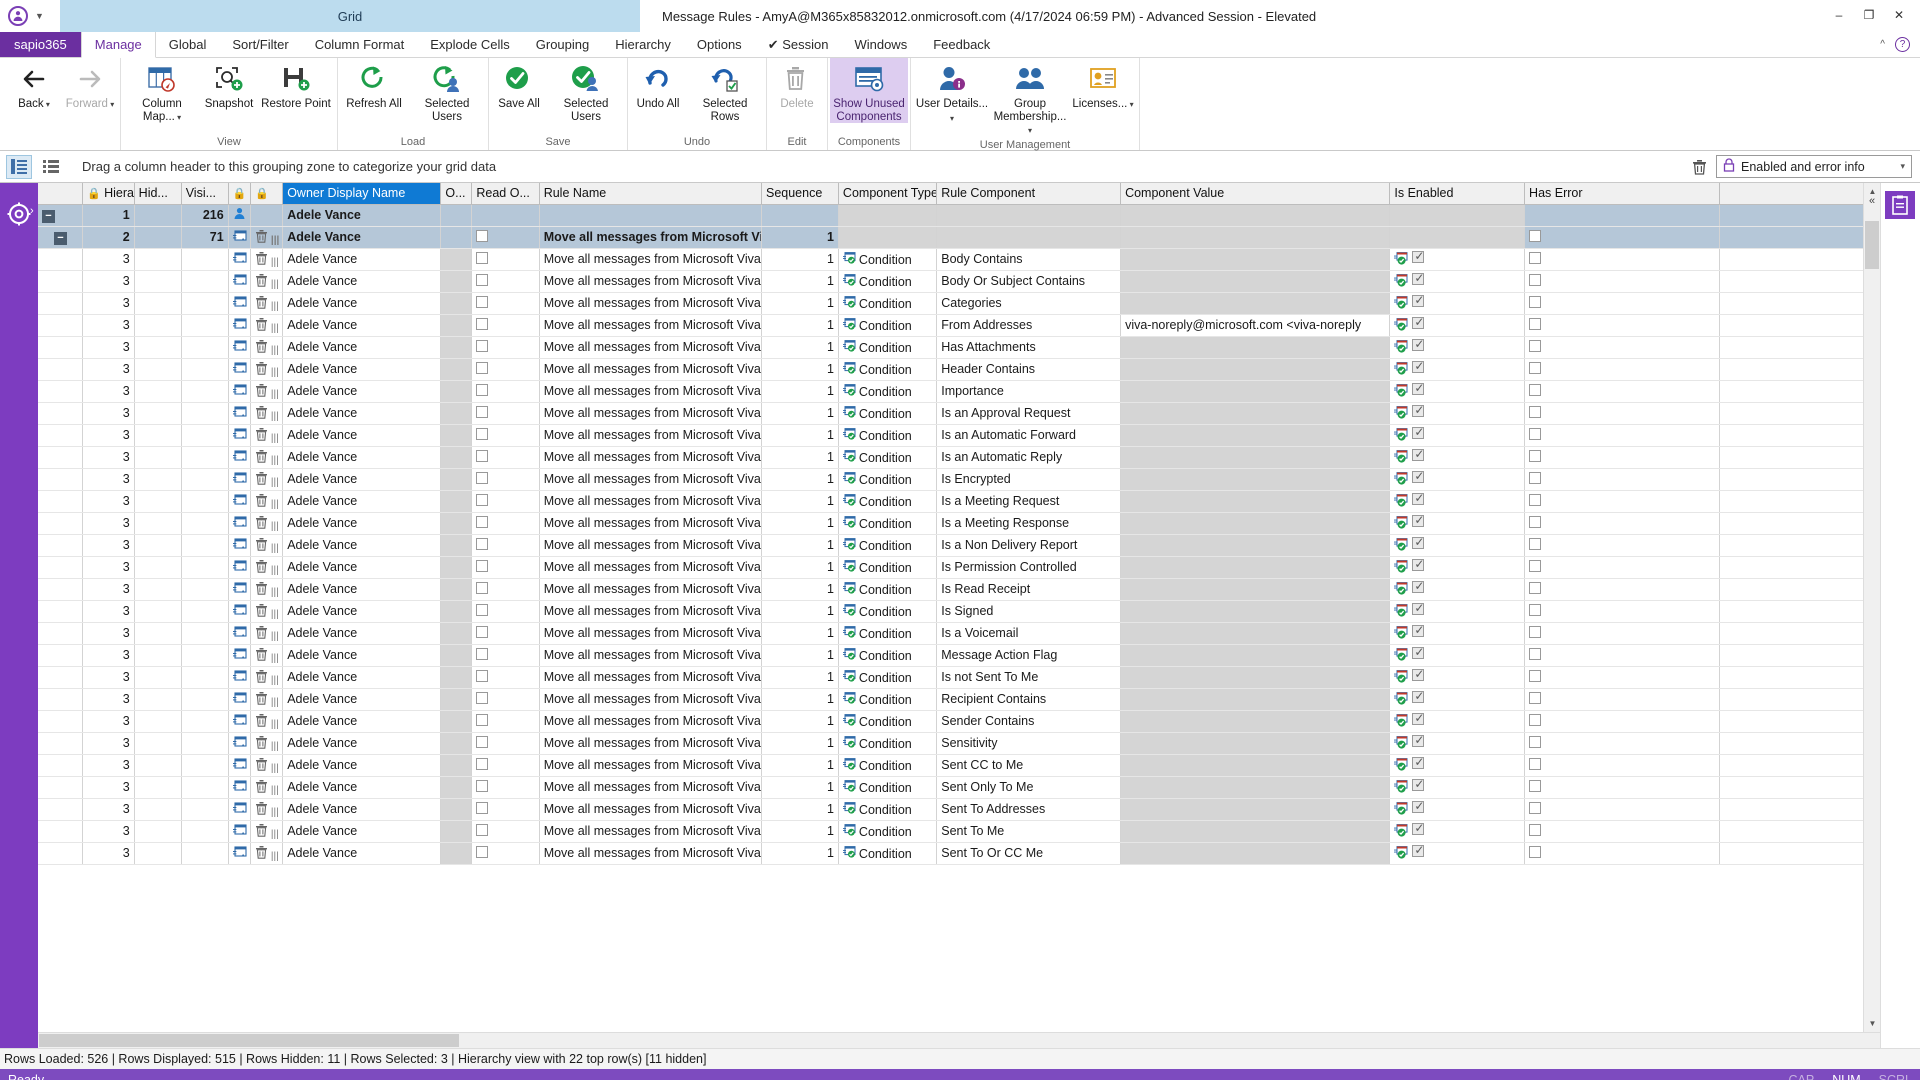  What do you see at coordinates (39, 16) in the screenshot?
I see `qat-caret-icon: ▼` at bounding box center [39, 16].